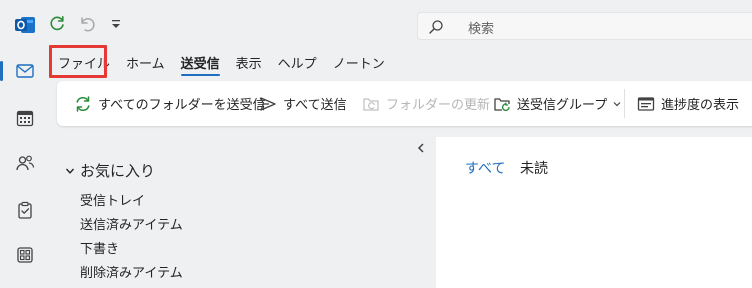 The height and width of the screenshot is (288, 752). What do you see at coordinates (436, 27) in the screenshot?
I see `search-icon` at bounding box center [436, 27].